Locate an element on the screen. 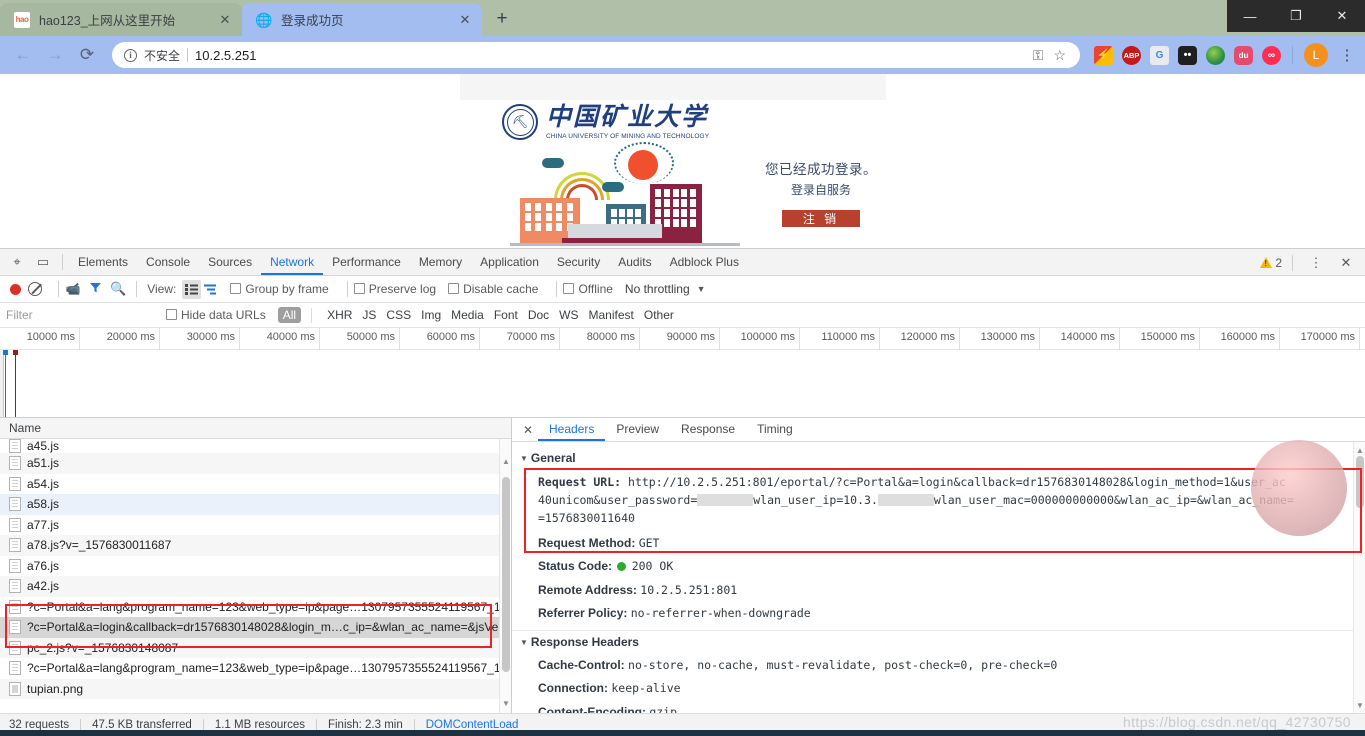 This screenshot has width=1365, height=736. back-icon: ← is located at coordinates (23, 55).